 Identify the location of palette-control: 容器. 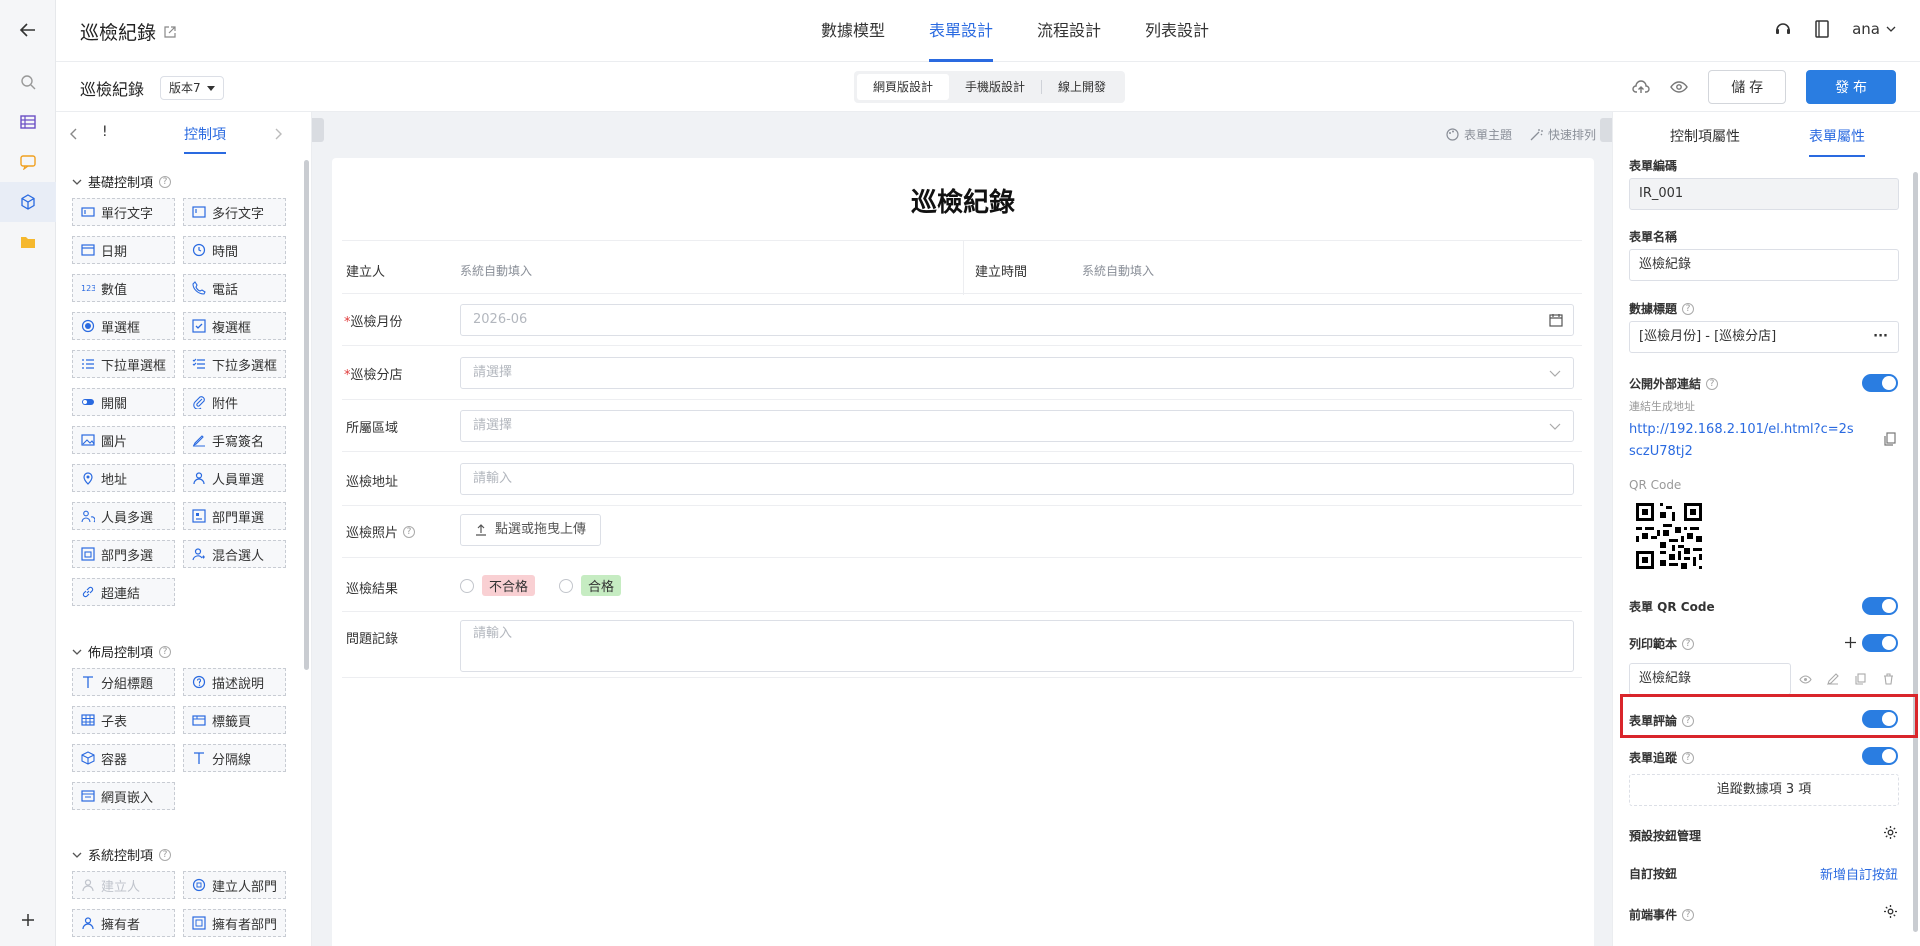
(123, 758).